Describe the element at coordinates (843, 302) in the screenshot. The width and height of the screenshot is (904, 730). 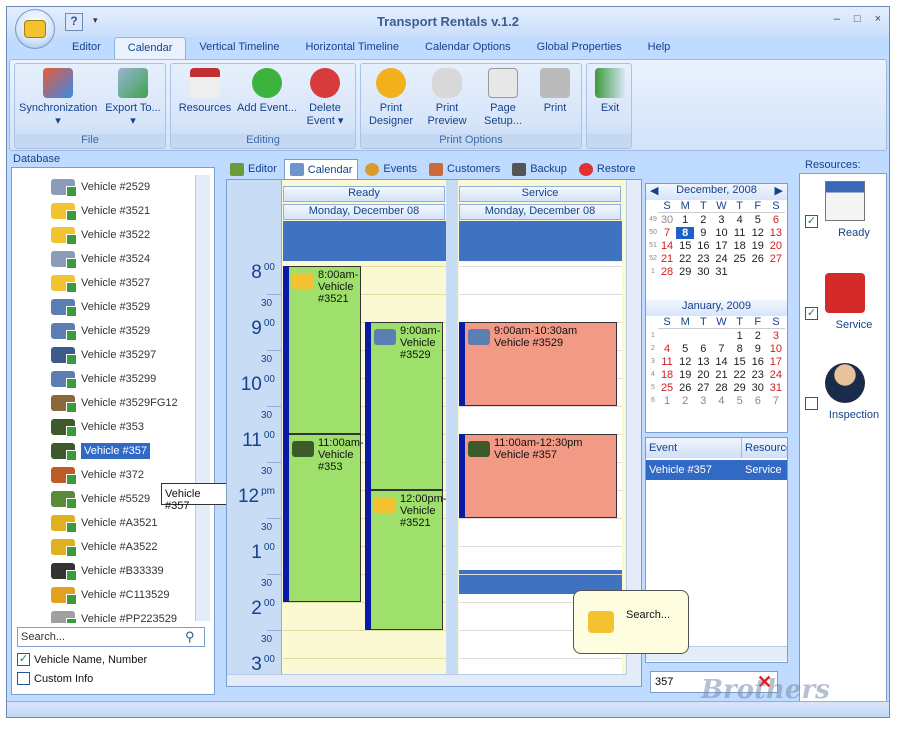
I see `resource-service: Service` at that location.